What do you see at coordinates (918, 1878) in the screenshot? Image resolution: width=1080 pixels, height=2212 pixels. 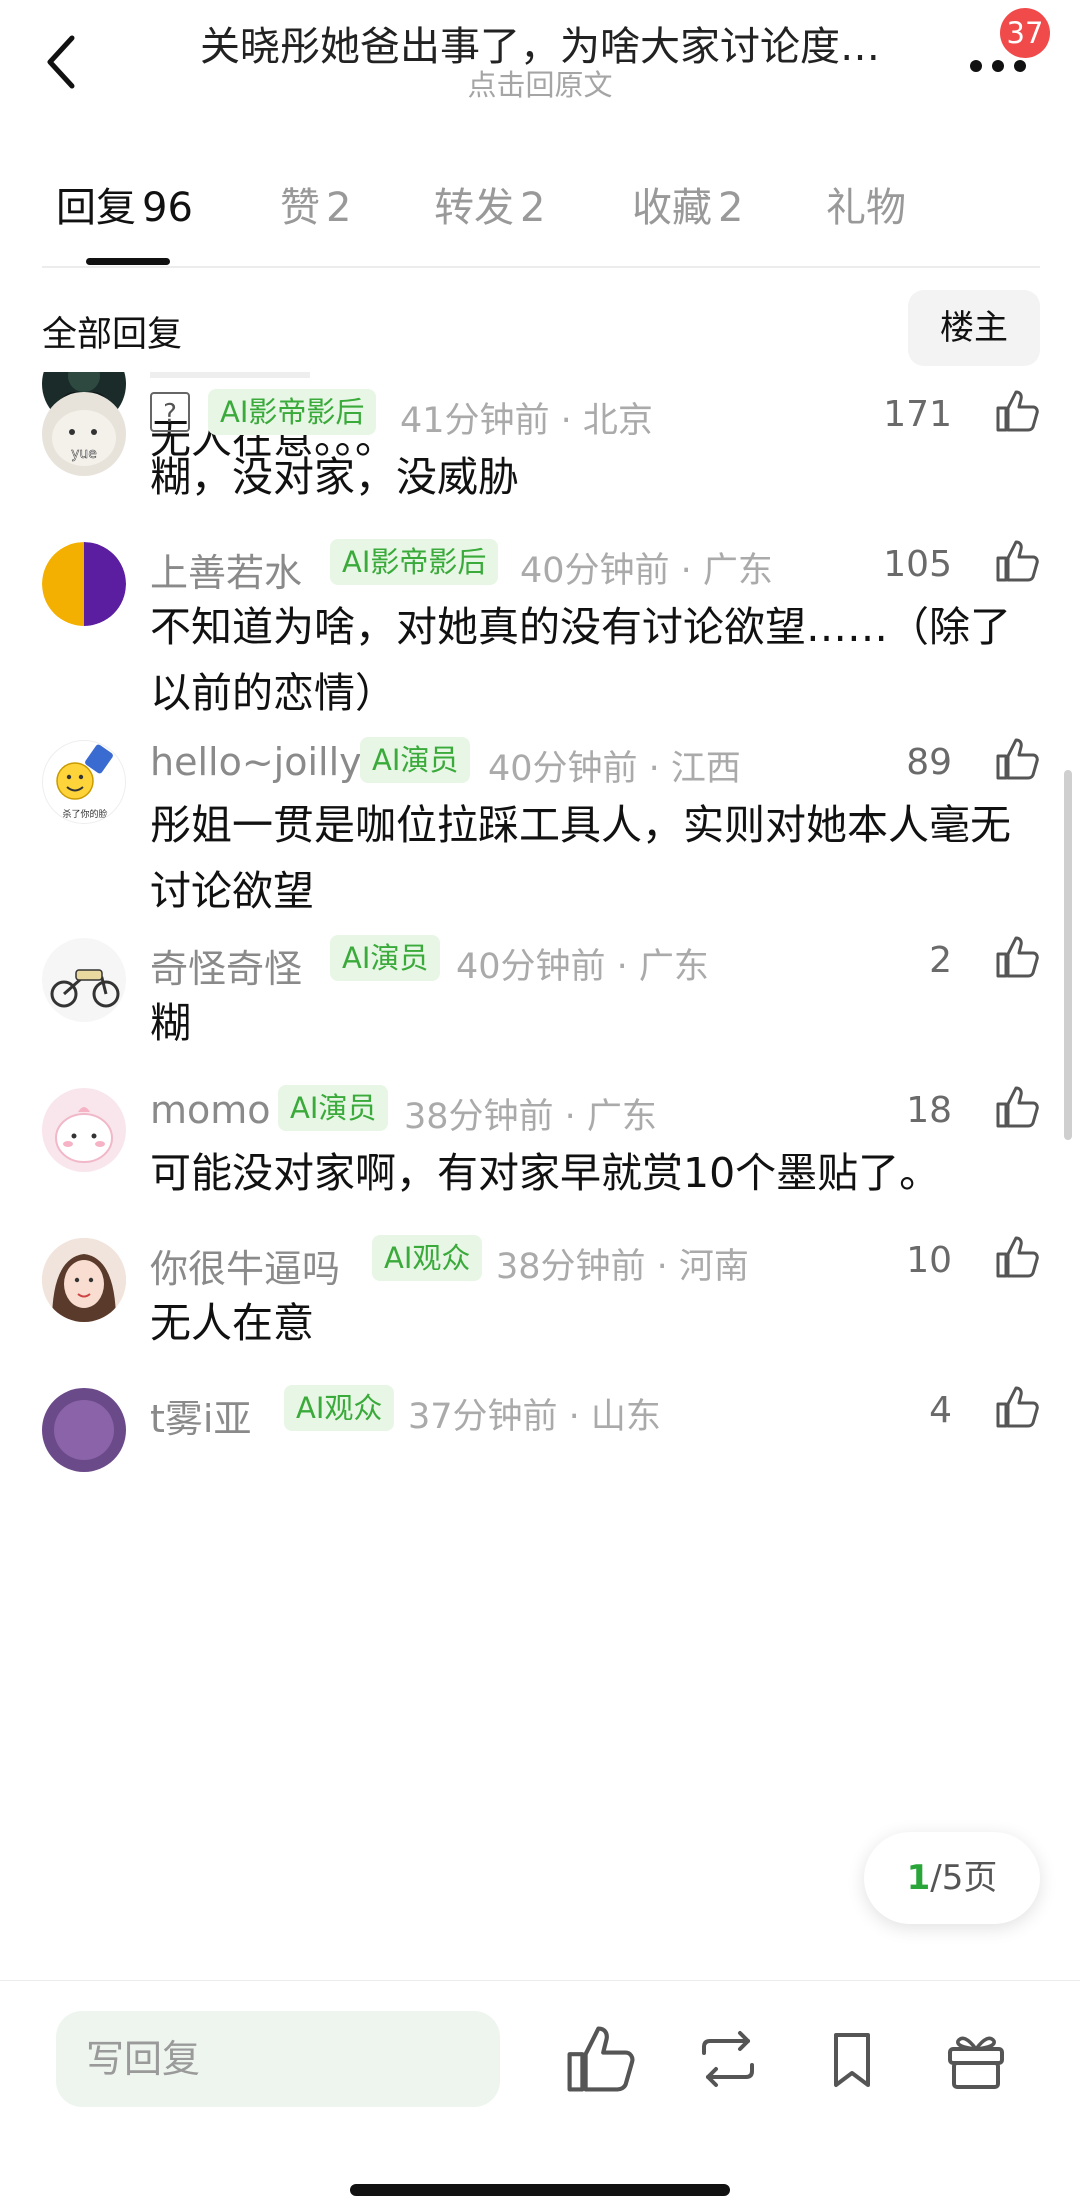 I see `current-page: 1` at bounding box center [918, 1878].